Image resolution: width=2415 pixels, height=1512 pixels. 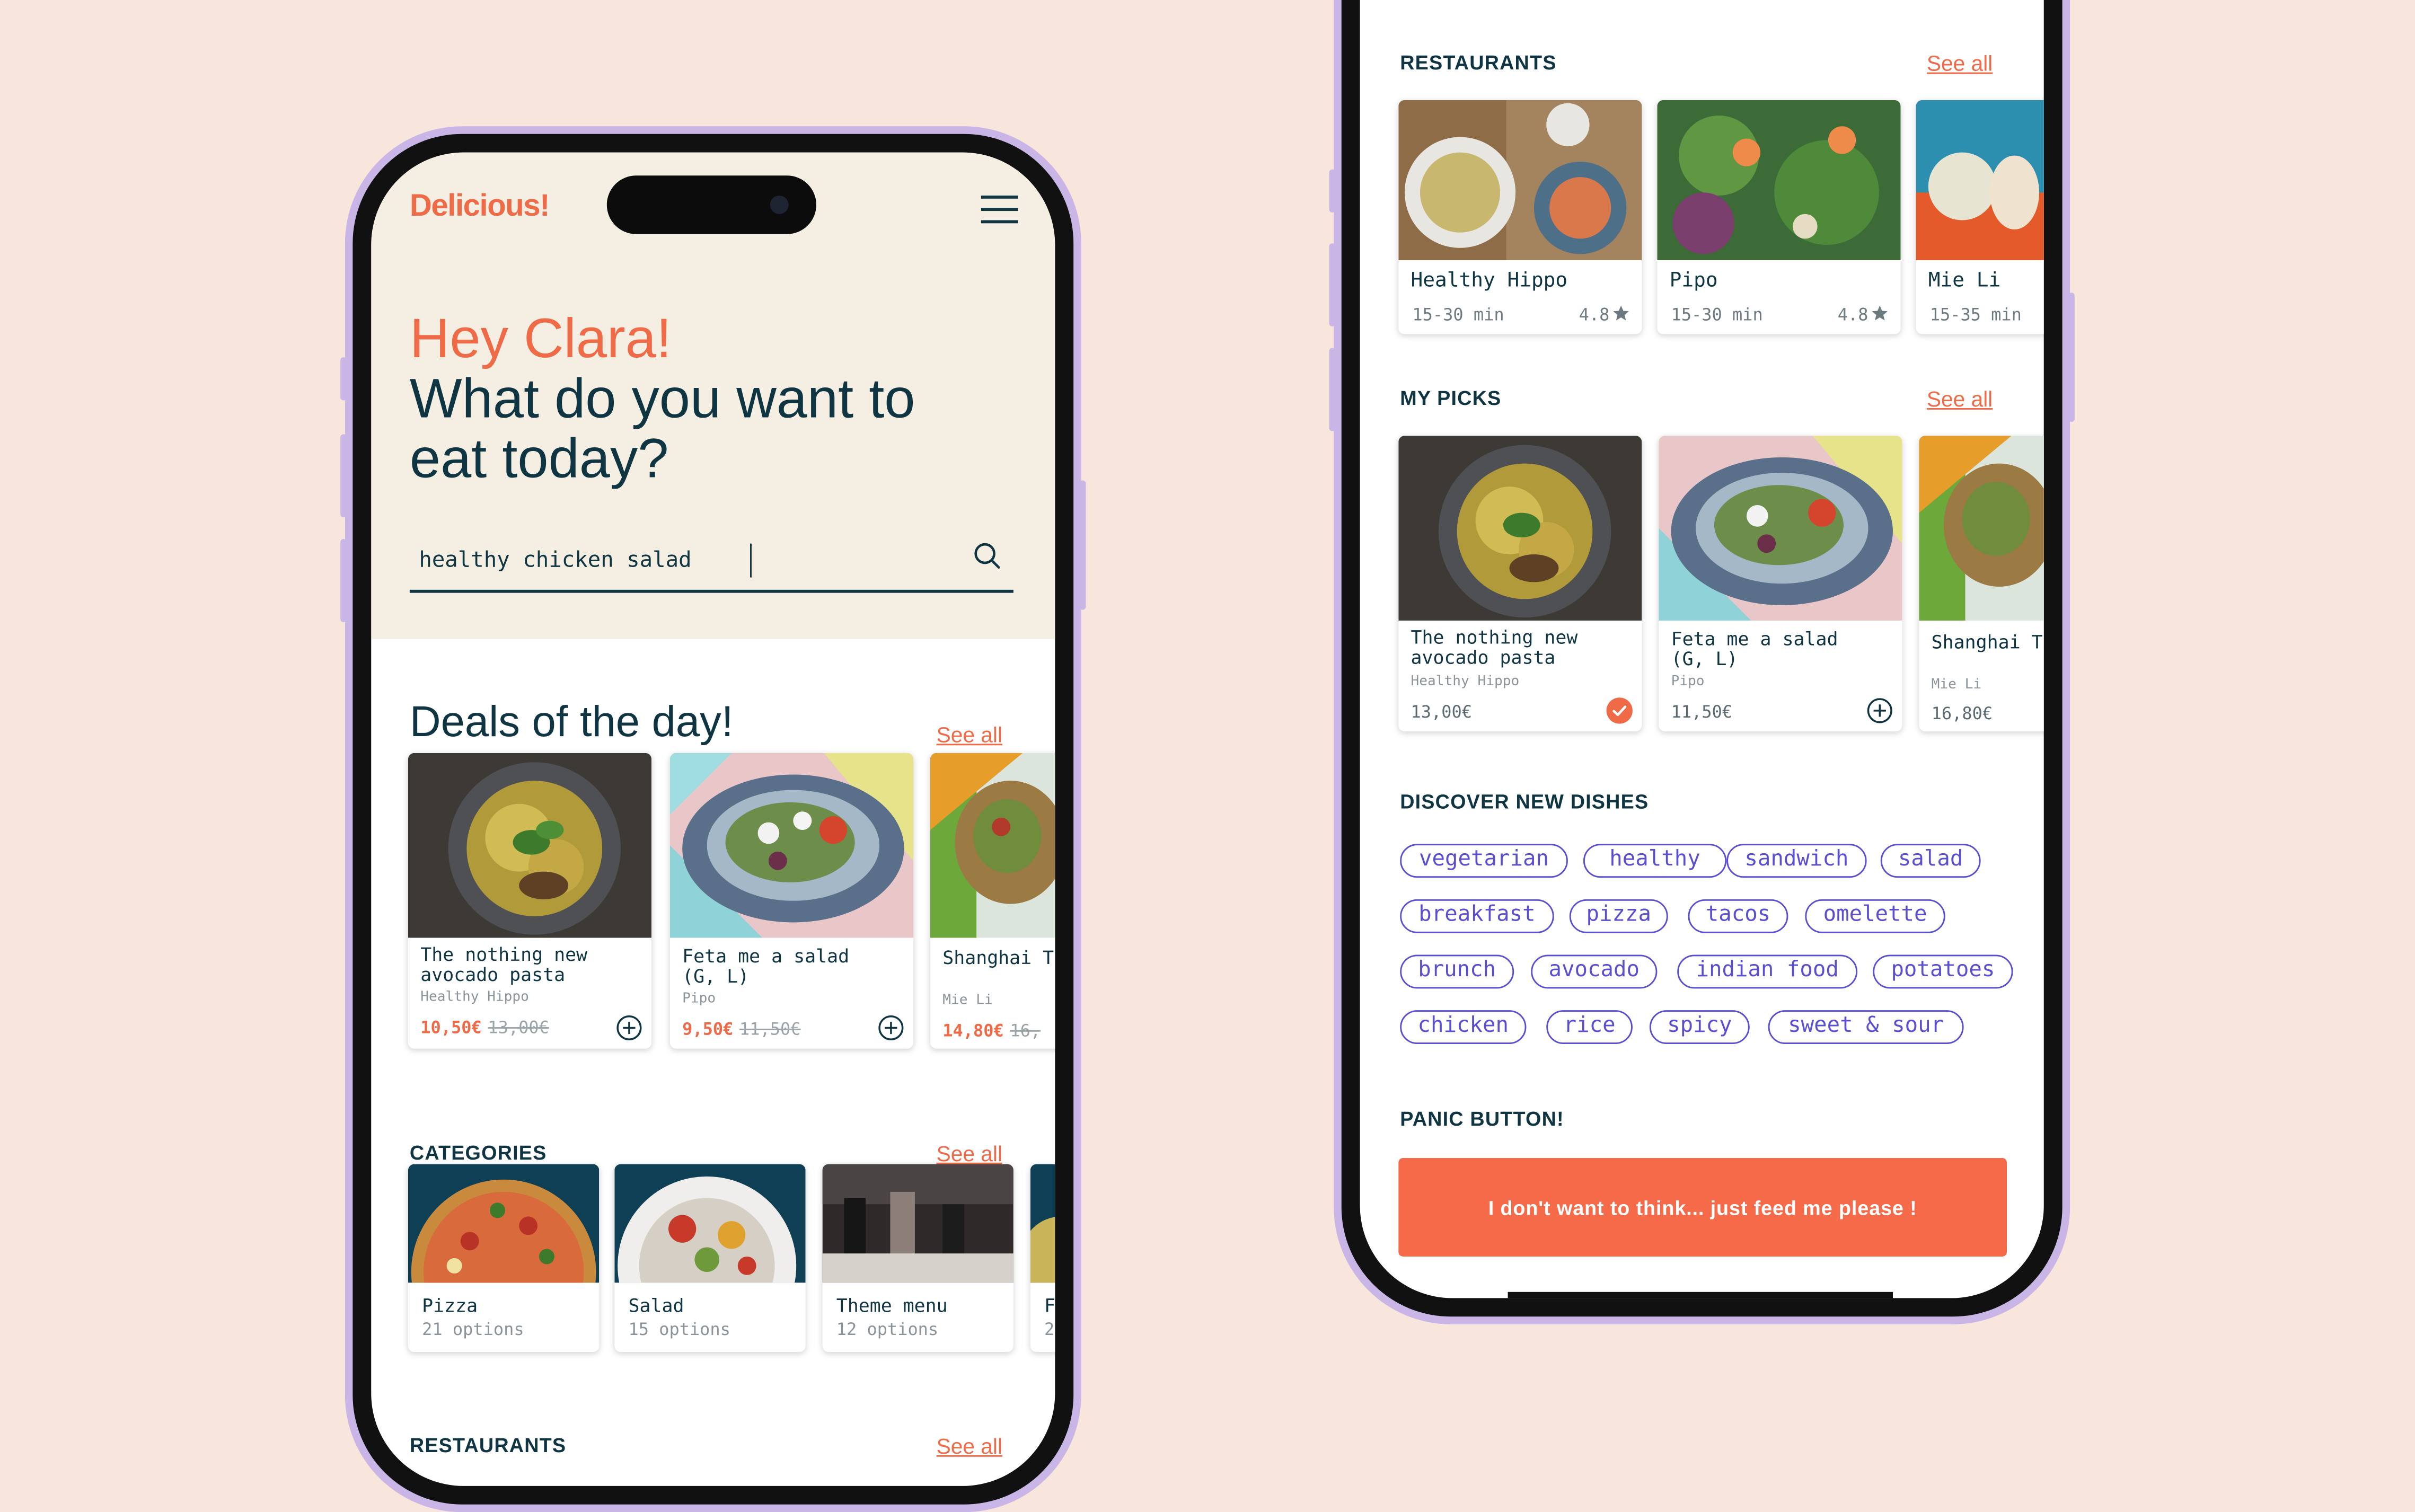 What do you see at coordinates (484, 1028) in the screenshot?
I see `deal-price: 10,50€ 13,00€` at bounding box center [484, 1028].